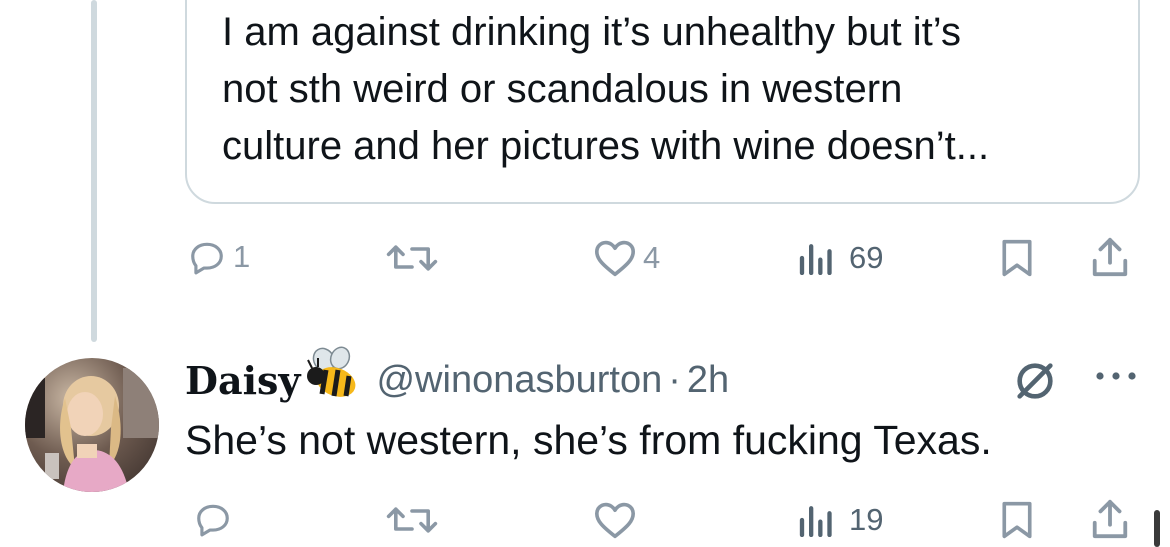 The height and width of the screenshot is (547, 1170). Describe the element at coordinates (333, 377) in the screenshot. I see `bee-emoji-icon` at that location.